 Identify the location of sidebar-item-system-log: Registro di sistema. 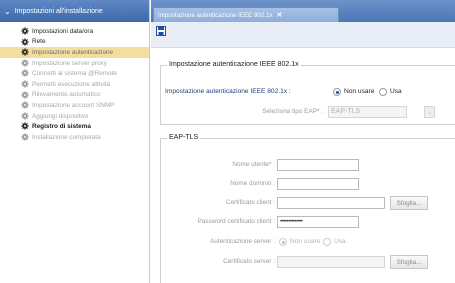
(74, 126).